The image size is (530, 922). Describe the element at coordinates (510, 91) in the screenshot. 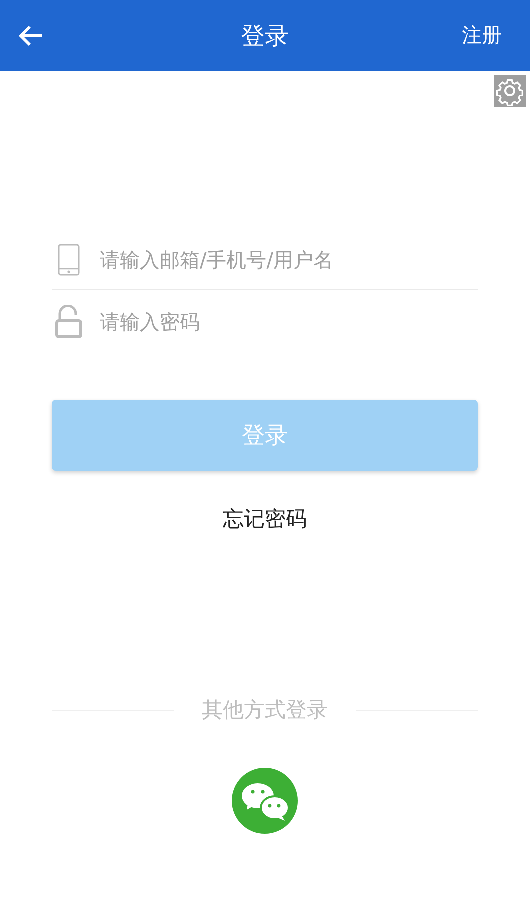

I see `settings-icon` at that location.